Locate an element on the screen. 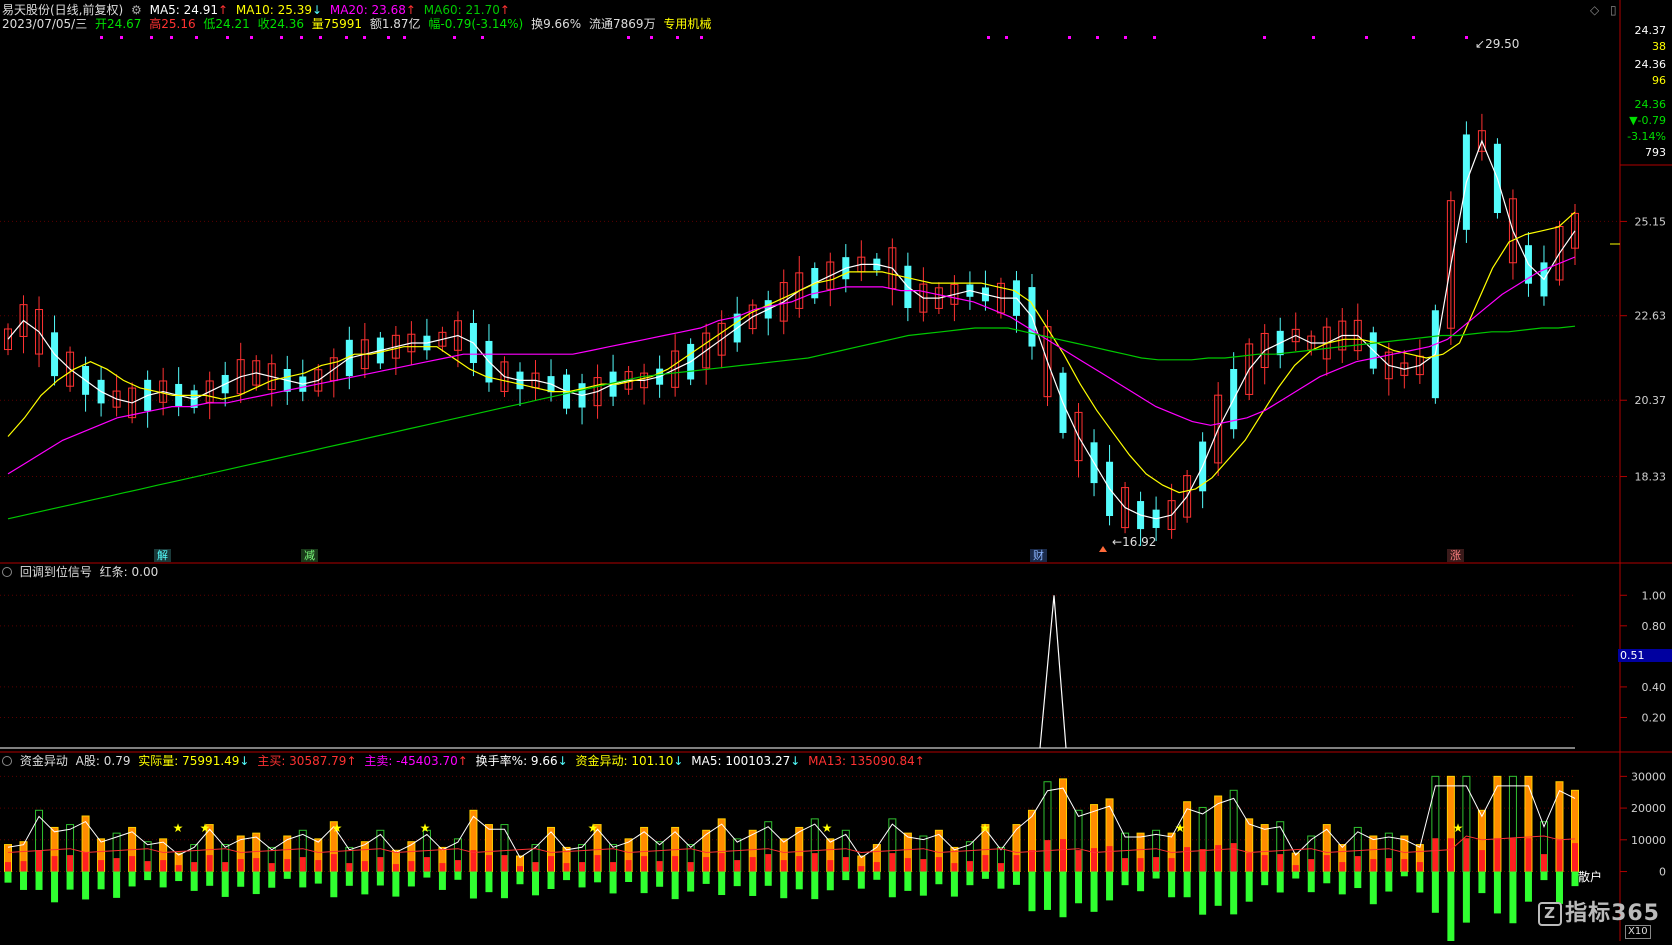 The width and height of the screenshot is (1672, 945). pane2-menu-icon is located at coordinates (7, 572).